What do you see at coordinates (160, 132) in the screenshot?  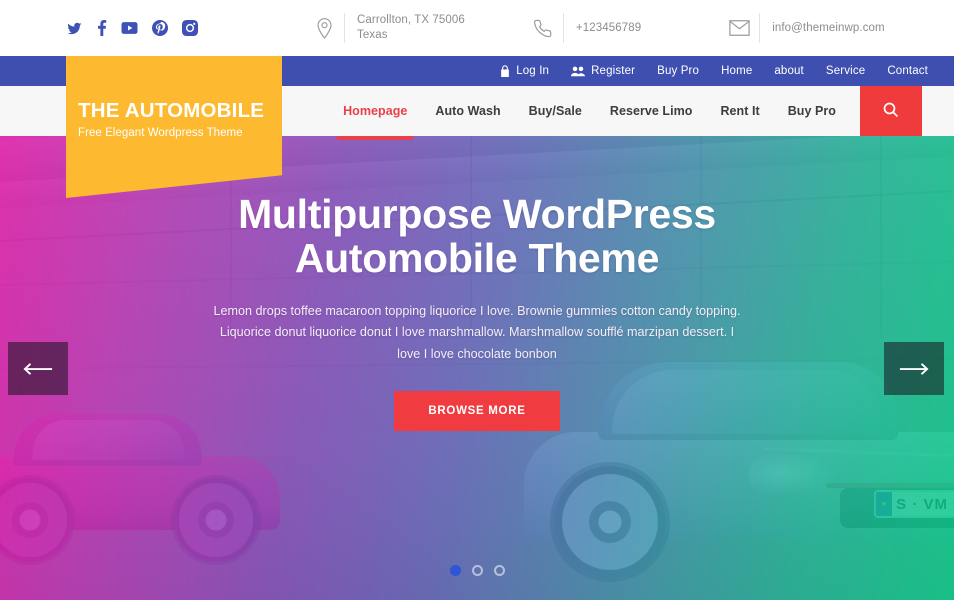 I see `logo-subtitle: Free Elegant Wordpress Theme` at bounding box center [160, 132].